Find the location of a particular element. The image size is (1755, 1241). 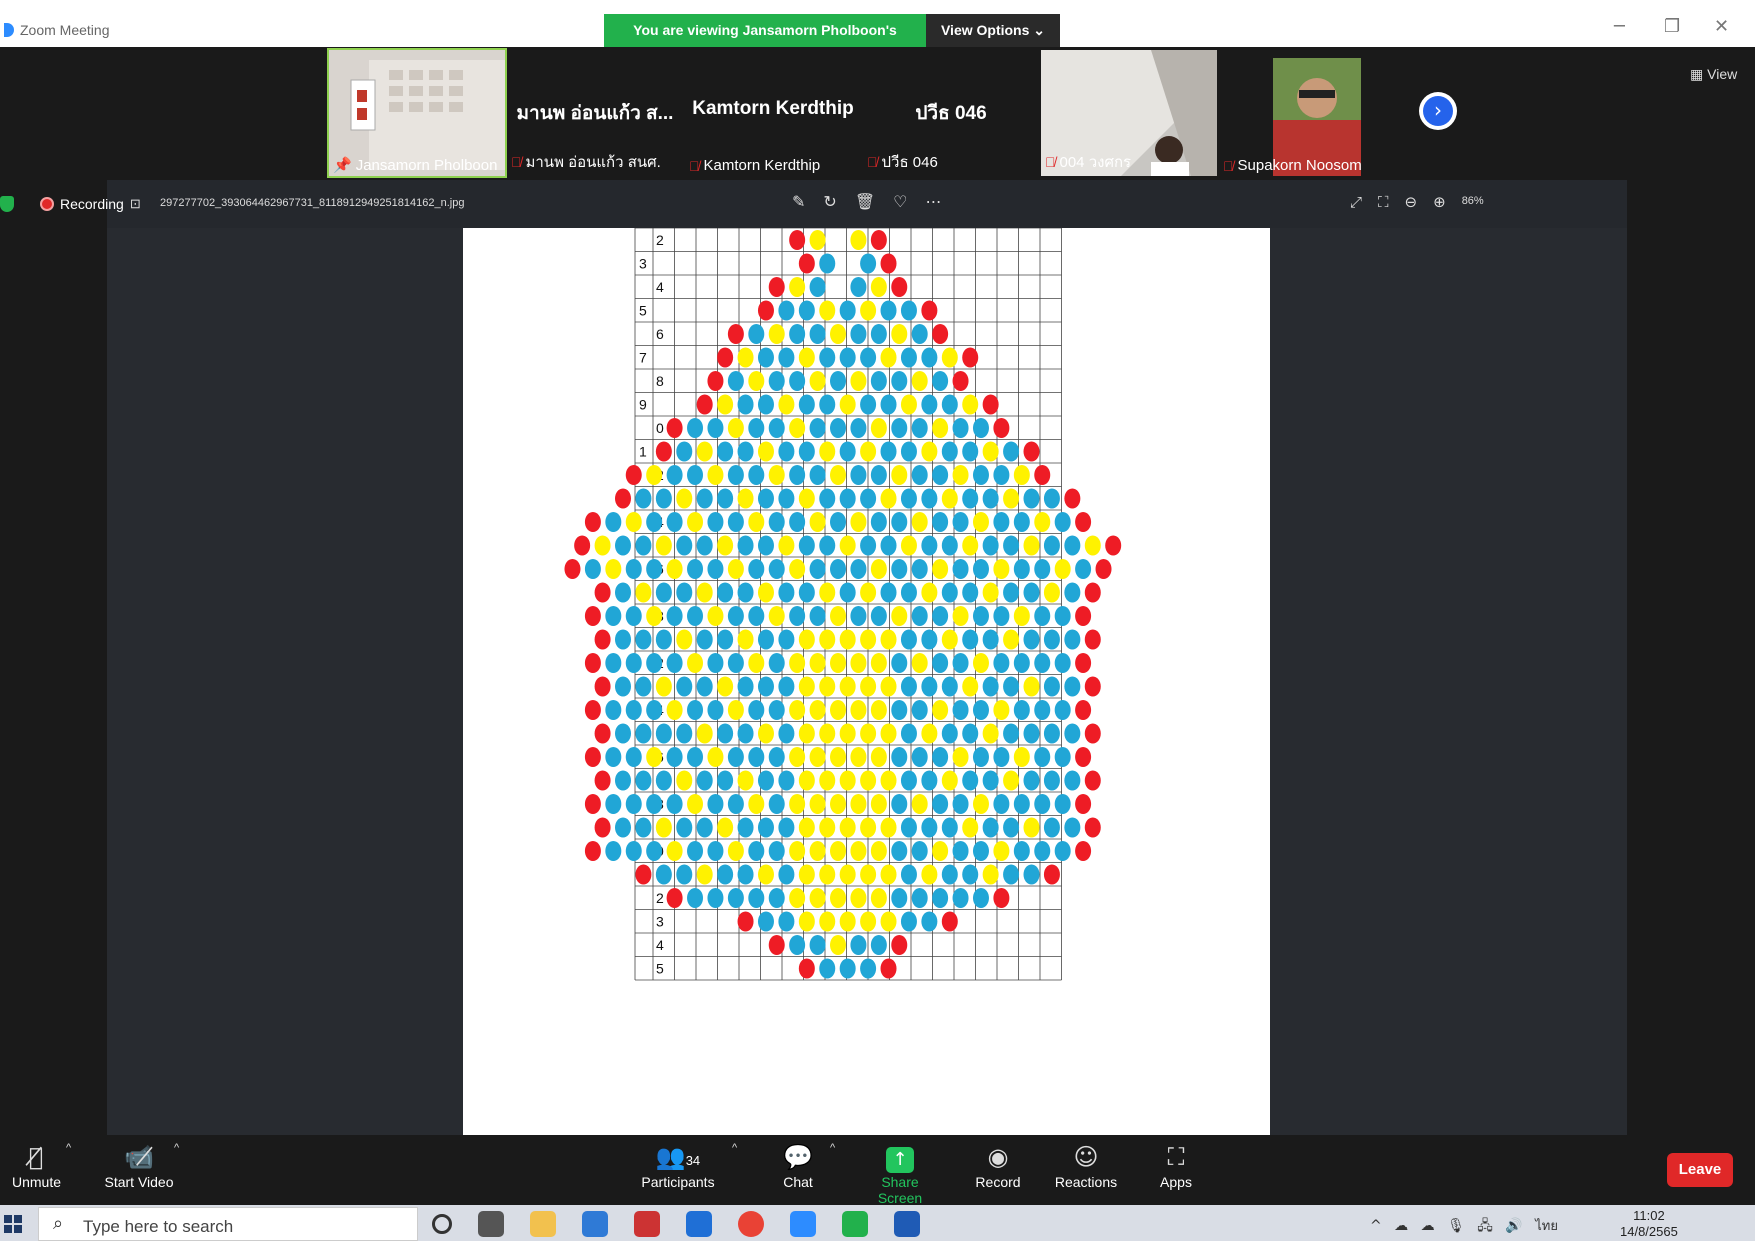

file-explorer-icon is located at coordinates (543, 1224).